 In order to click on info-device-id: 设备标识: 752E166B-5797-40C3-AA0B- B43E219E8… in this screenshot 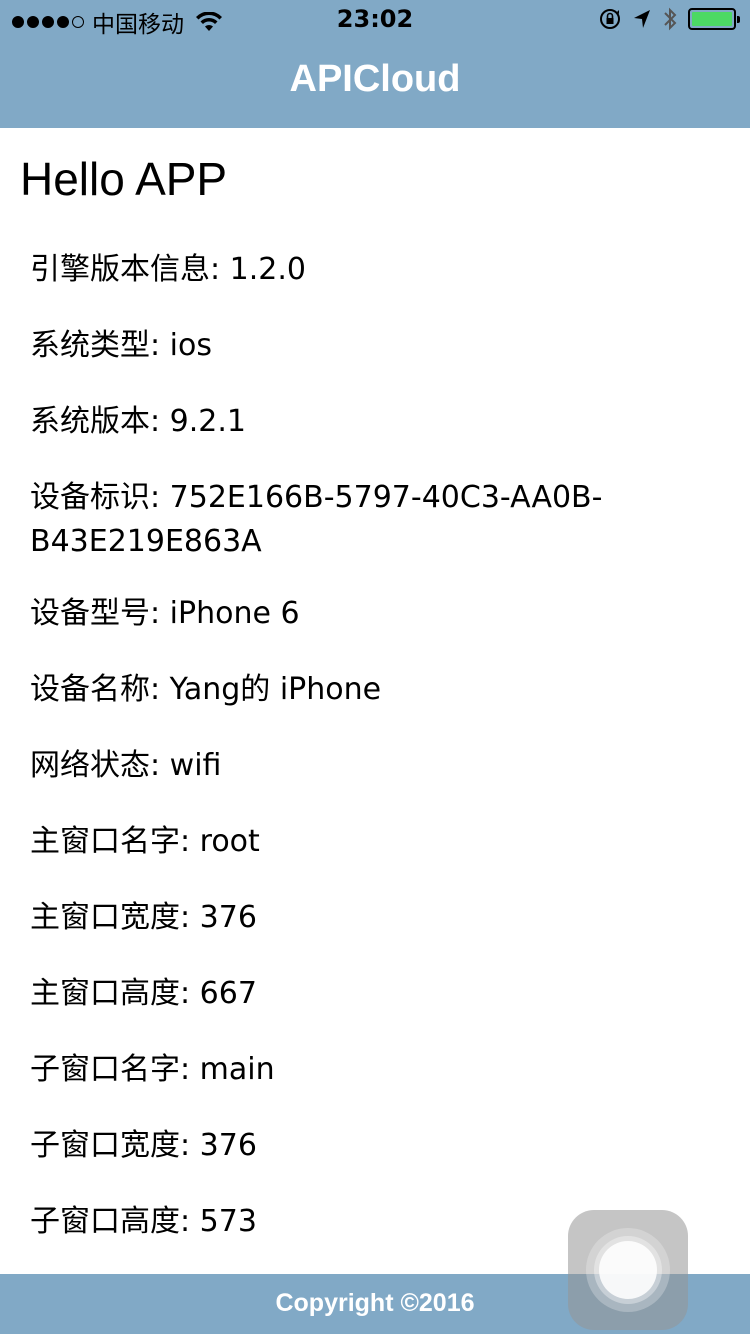, I will do `click(316, 519)`.